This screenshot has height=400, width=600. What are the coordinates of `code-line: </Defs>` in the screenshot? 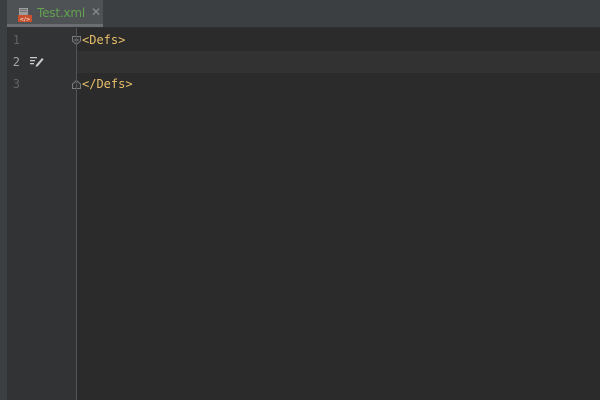 It's located at (107, 84).